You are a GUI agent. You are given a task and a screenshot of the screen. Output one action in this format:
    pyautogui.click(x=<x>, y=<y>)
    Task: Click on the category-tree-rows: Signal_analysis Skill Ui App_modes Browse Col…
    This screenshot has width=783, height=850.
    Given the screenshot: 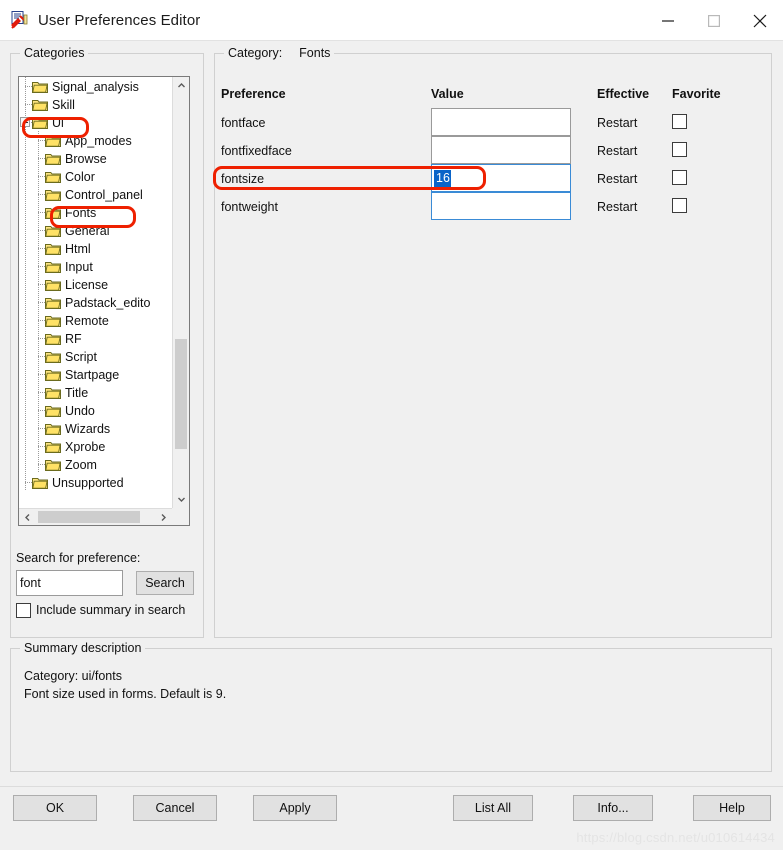 What is the action you would take?
    pyautogui.click(x=95, y=301)
    